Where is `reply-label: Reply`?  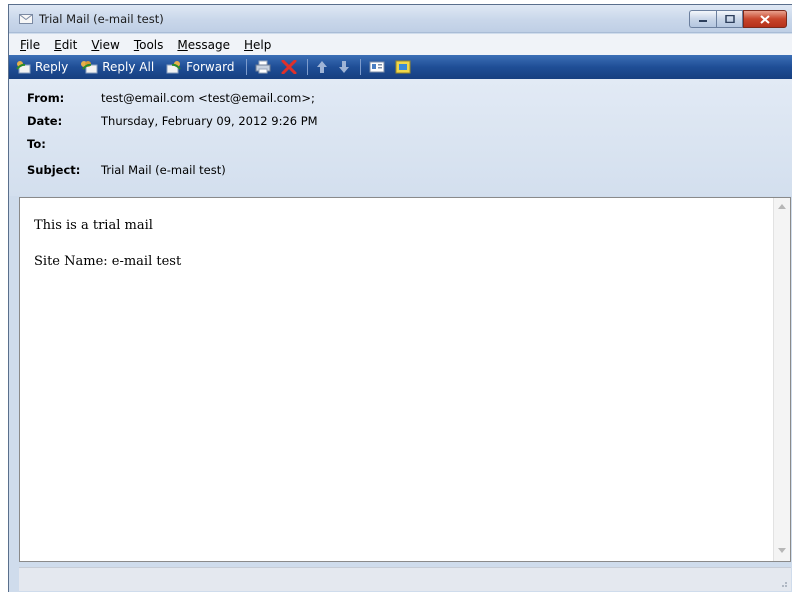 reply-label: Reply is located at coordinates (52, 67).